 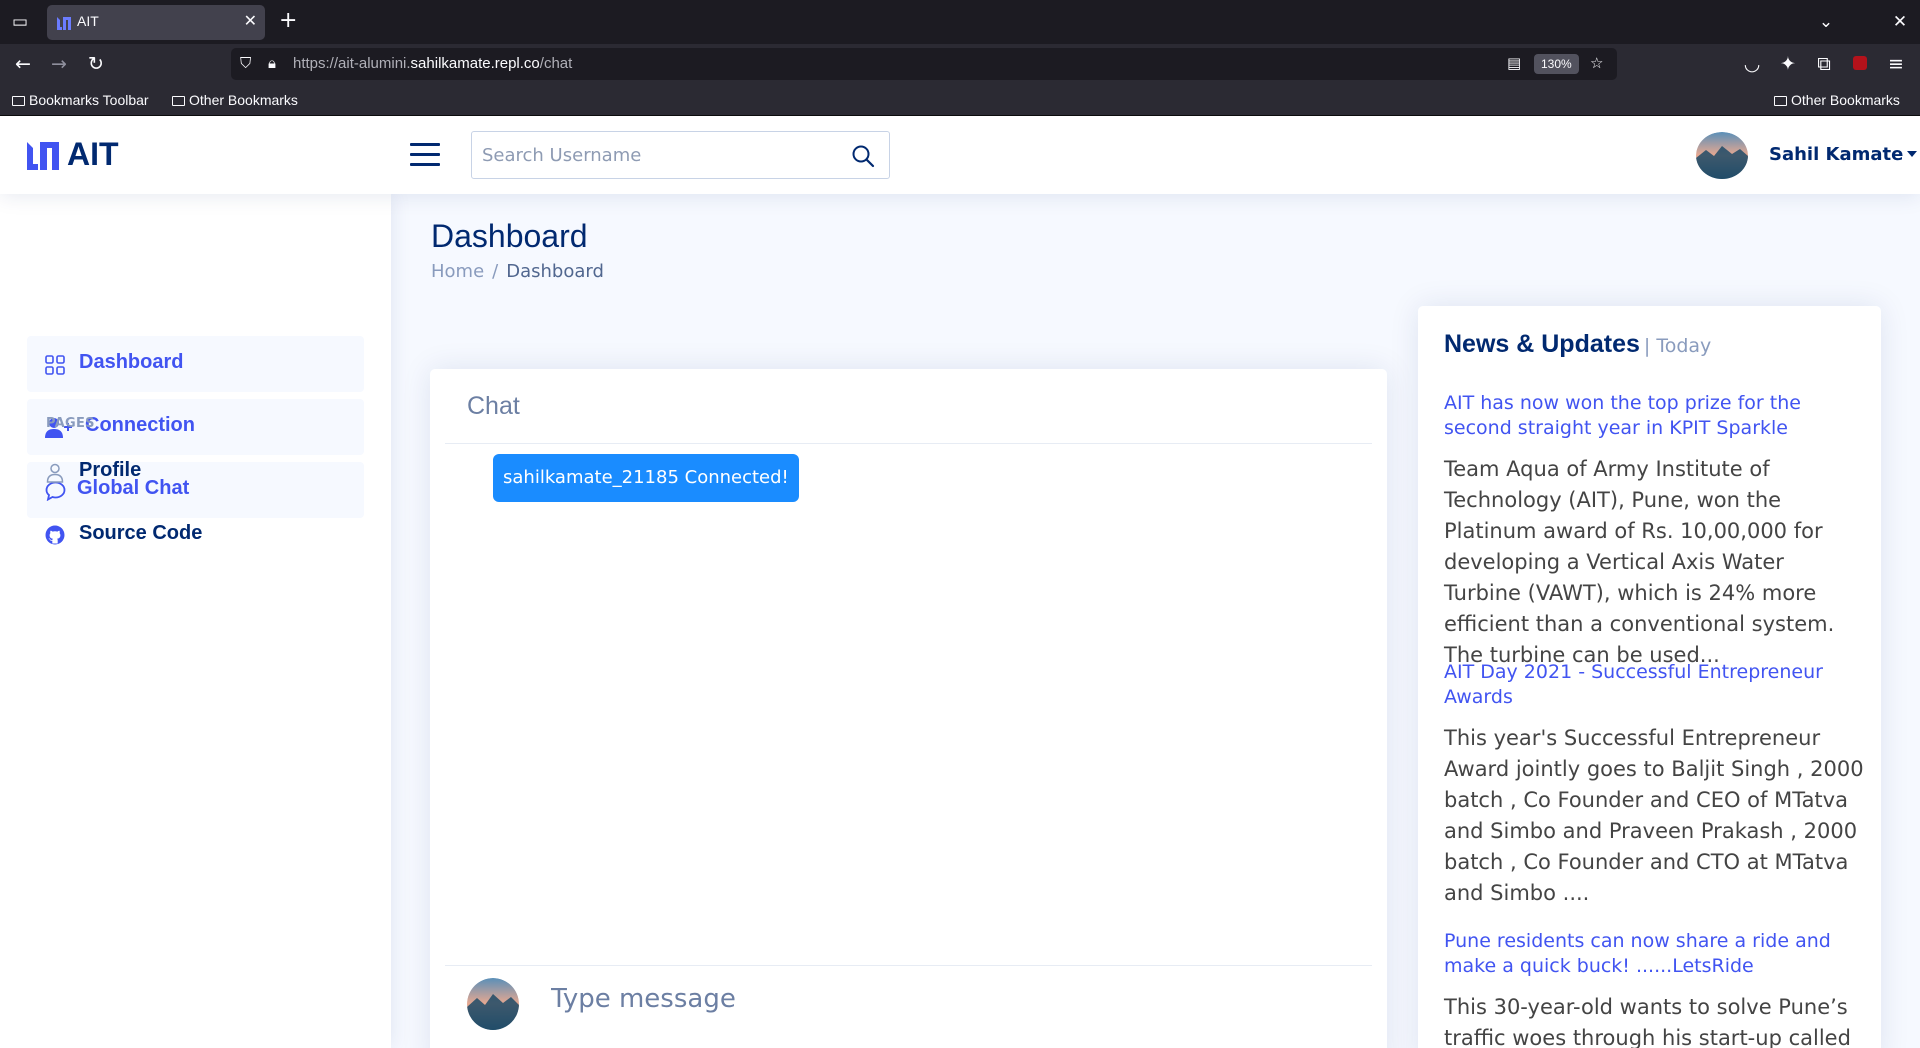 What do you see at coordinates (88, 21) in the screenshot?
I see `tab-title: AIT` at bounding box center [88, 21].